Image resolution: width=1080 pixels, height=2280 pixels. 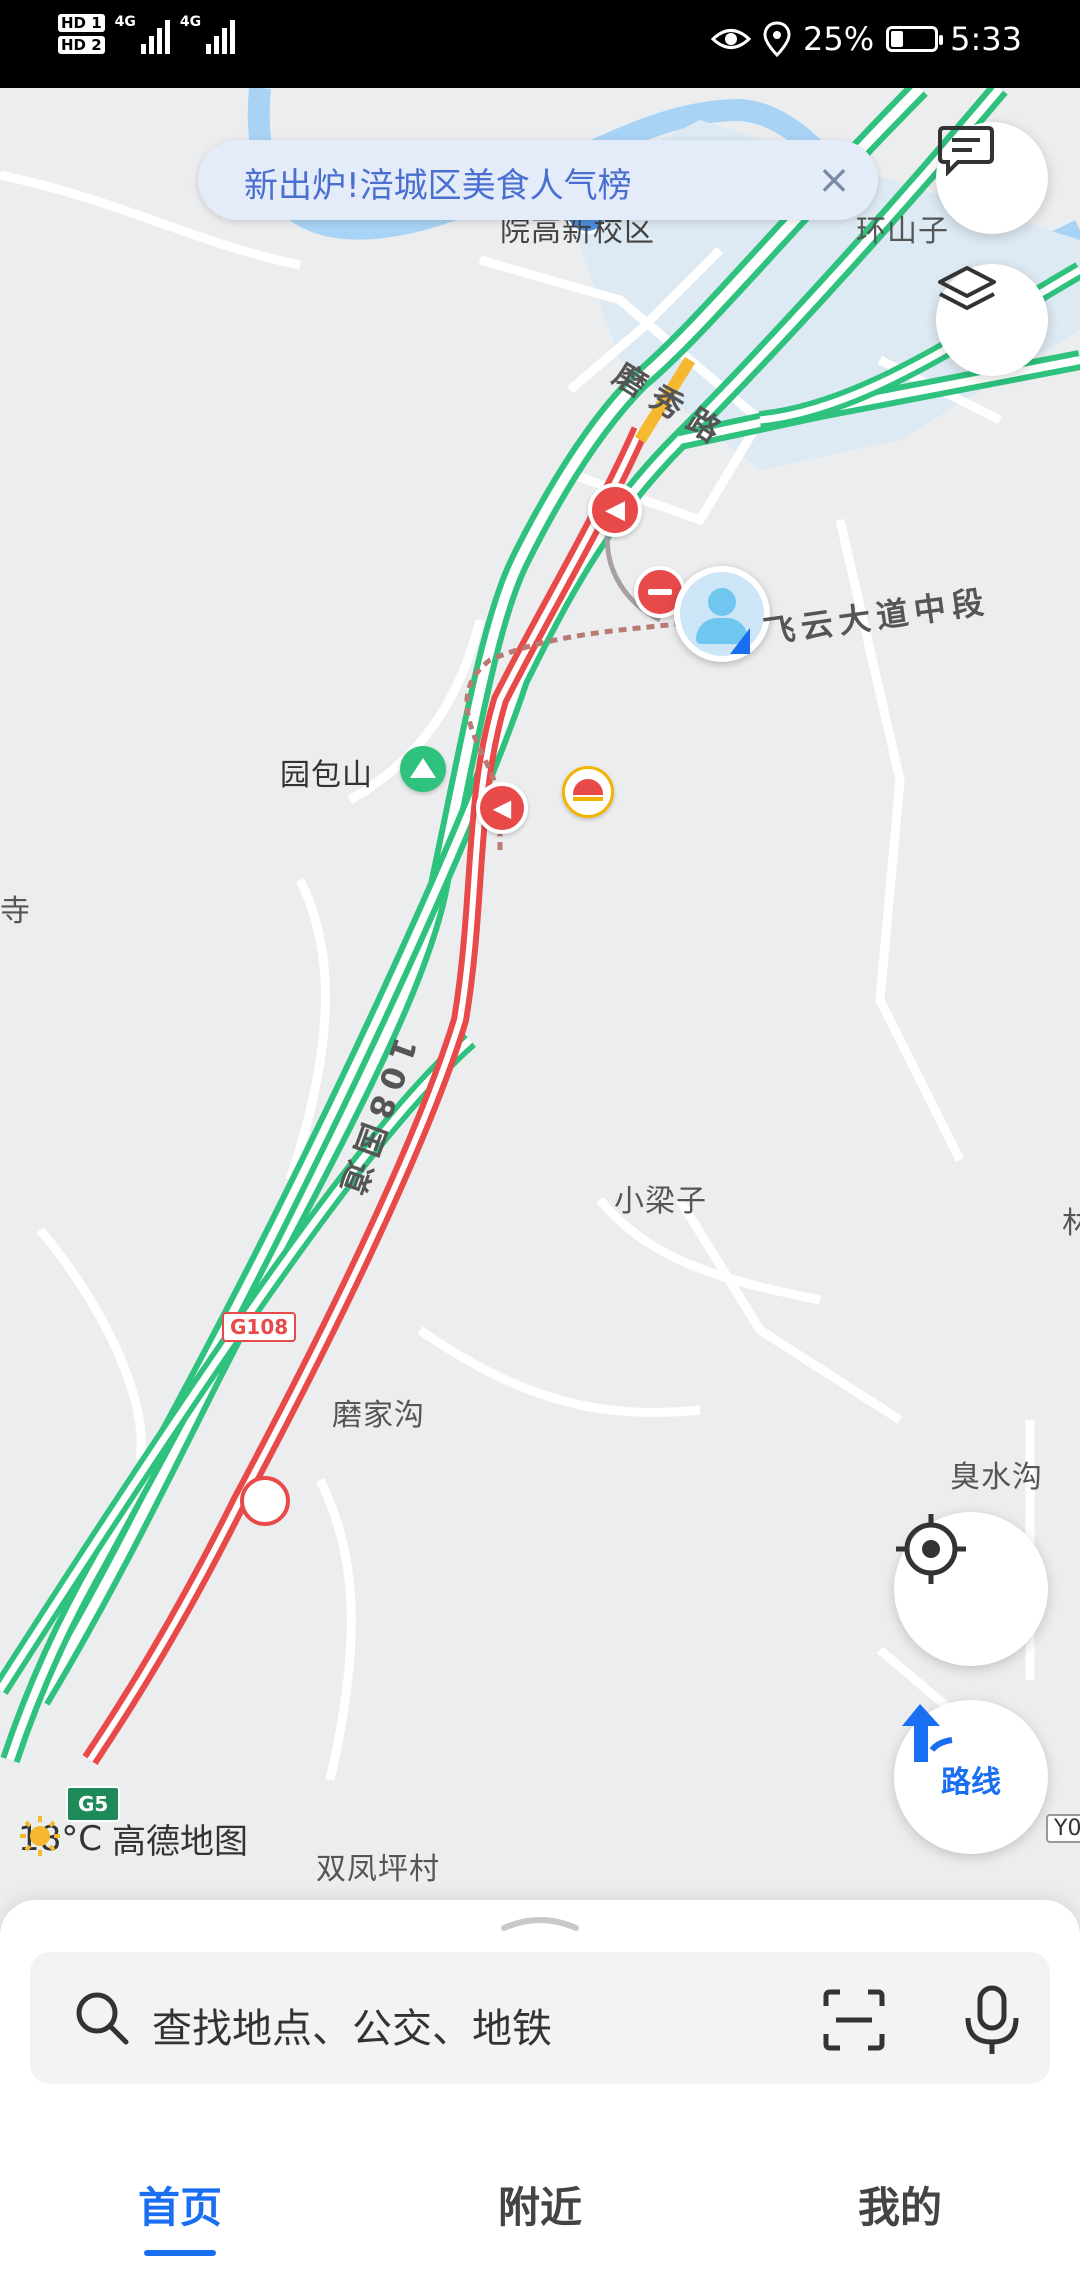 I want to click on label-shuangfeng: 双凤坪村, so click(x=378, y=1869).